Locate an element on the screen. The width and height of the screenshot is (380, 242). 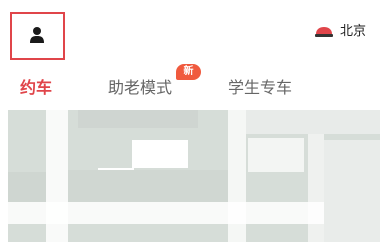
profile-button is located at coordinates (37, 36).